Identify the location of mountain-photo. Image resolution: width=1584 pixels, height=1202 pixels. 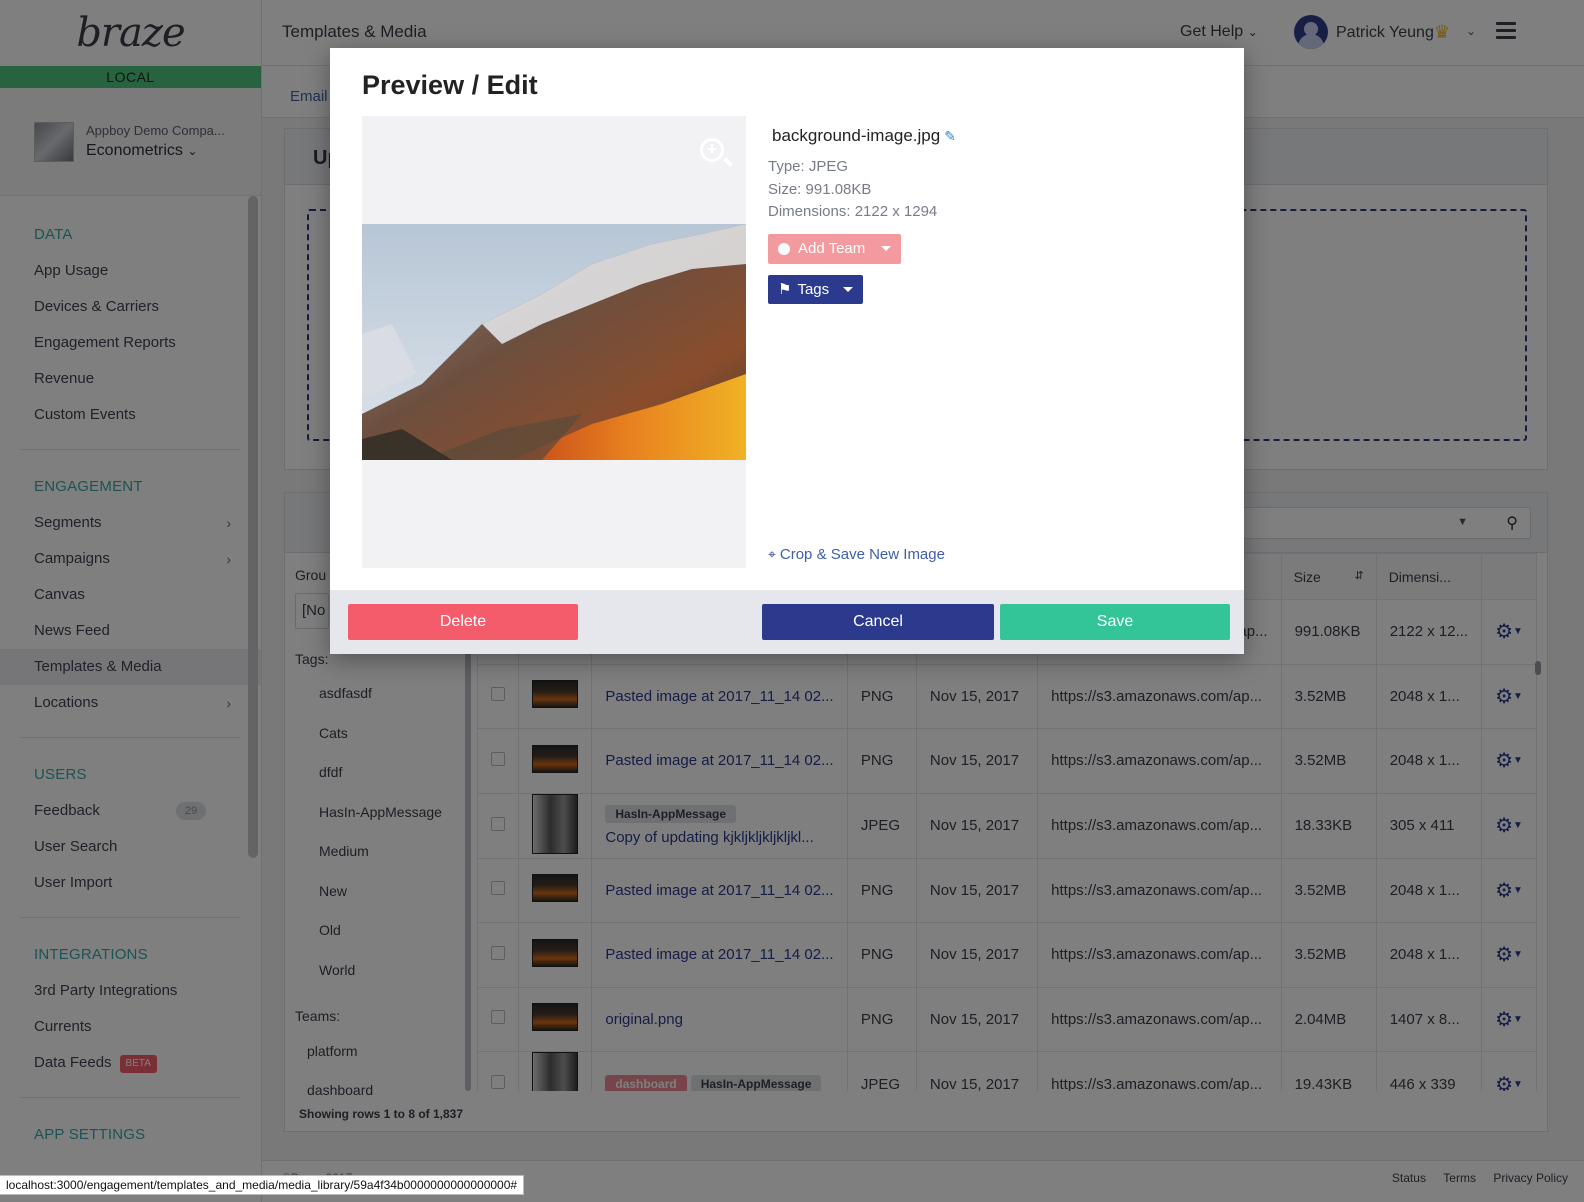
(554, 342).